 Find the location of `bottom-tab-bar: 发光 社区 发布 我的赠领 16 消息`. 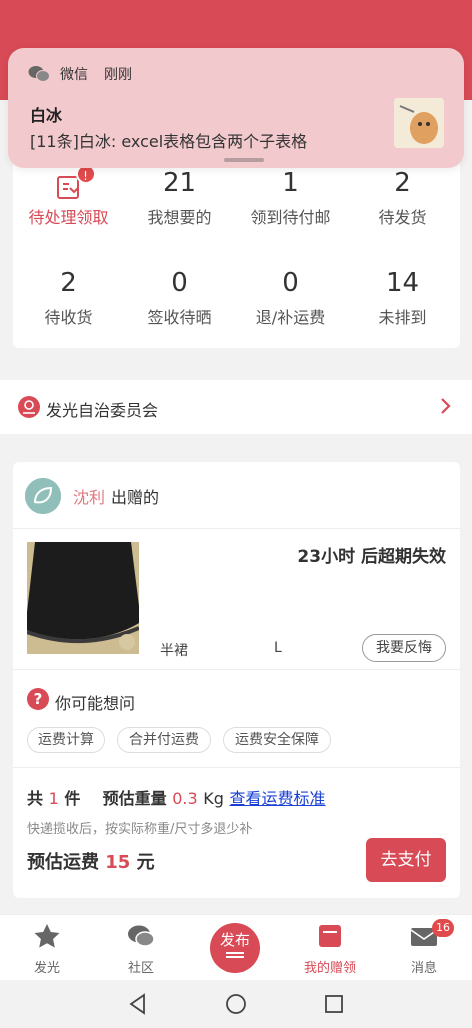

bottom-tab-bar: 发光 社区 发布 我的赠领 16 消息 is located at coordinates (236, 947).